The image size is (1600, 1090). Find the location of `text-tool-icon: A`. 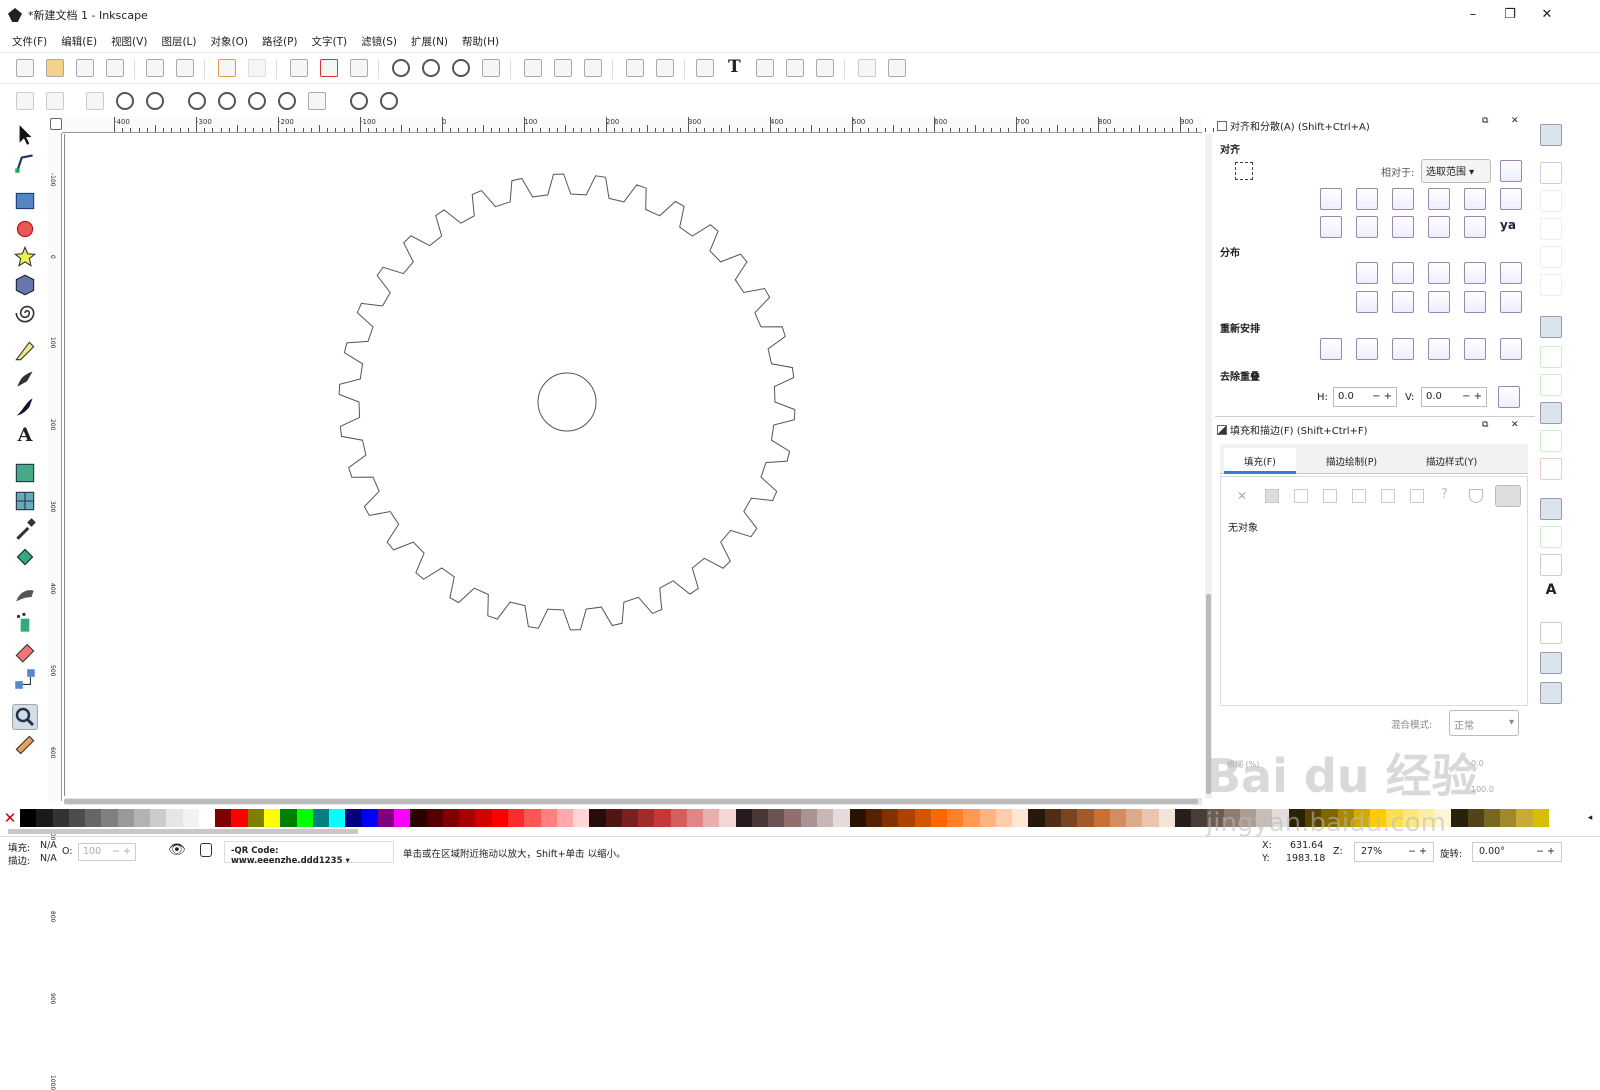

text-tool-icon: A is located at coordinates (25, 435).